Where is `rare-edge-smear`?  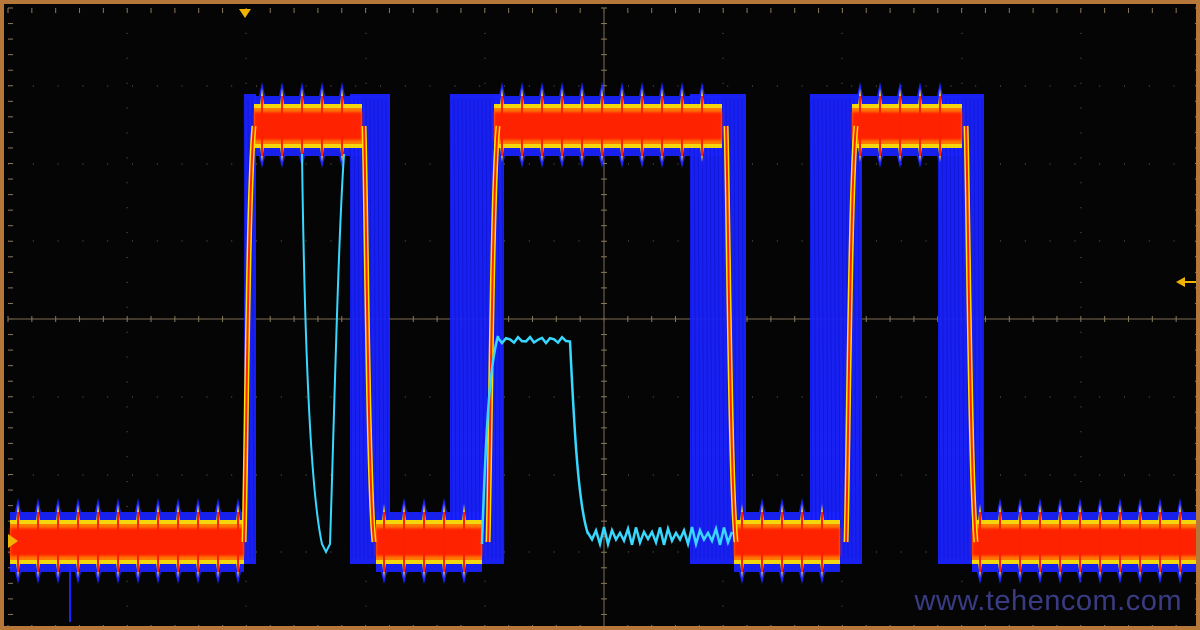
rare-edge-smear is located at coordinates (961, 329).